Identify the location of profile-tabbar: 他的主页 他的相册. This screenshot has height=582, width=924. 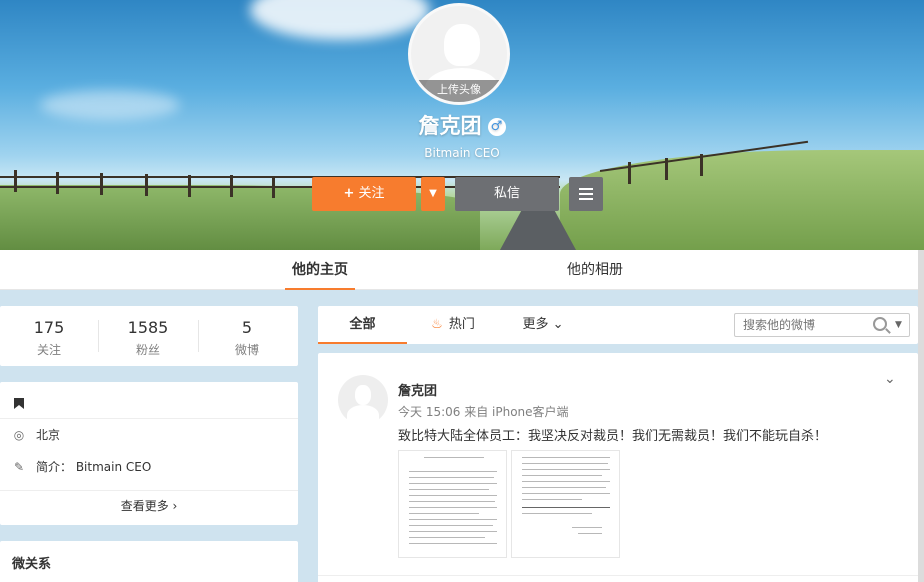
(459, 270).